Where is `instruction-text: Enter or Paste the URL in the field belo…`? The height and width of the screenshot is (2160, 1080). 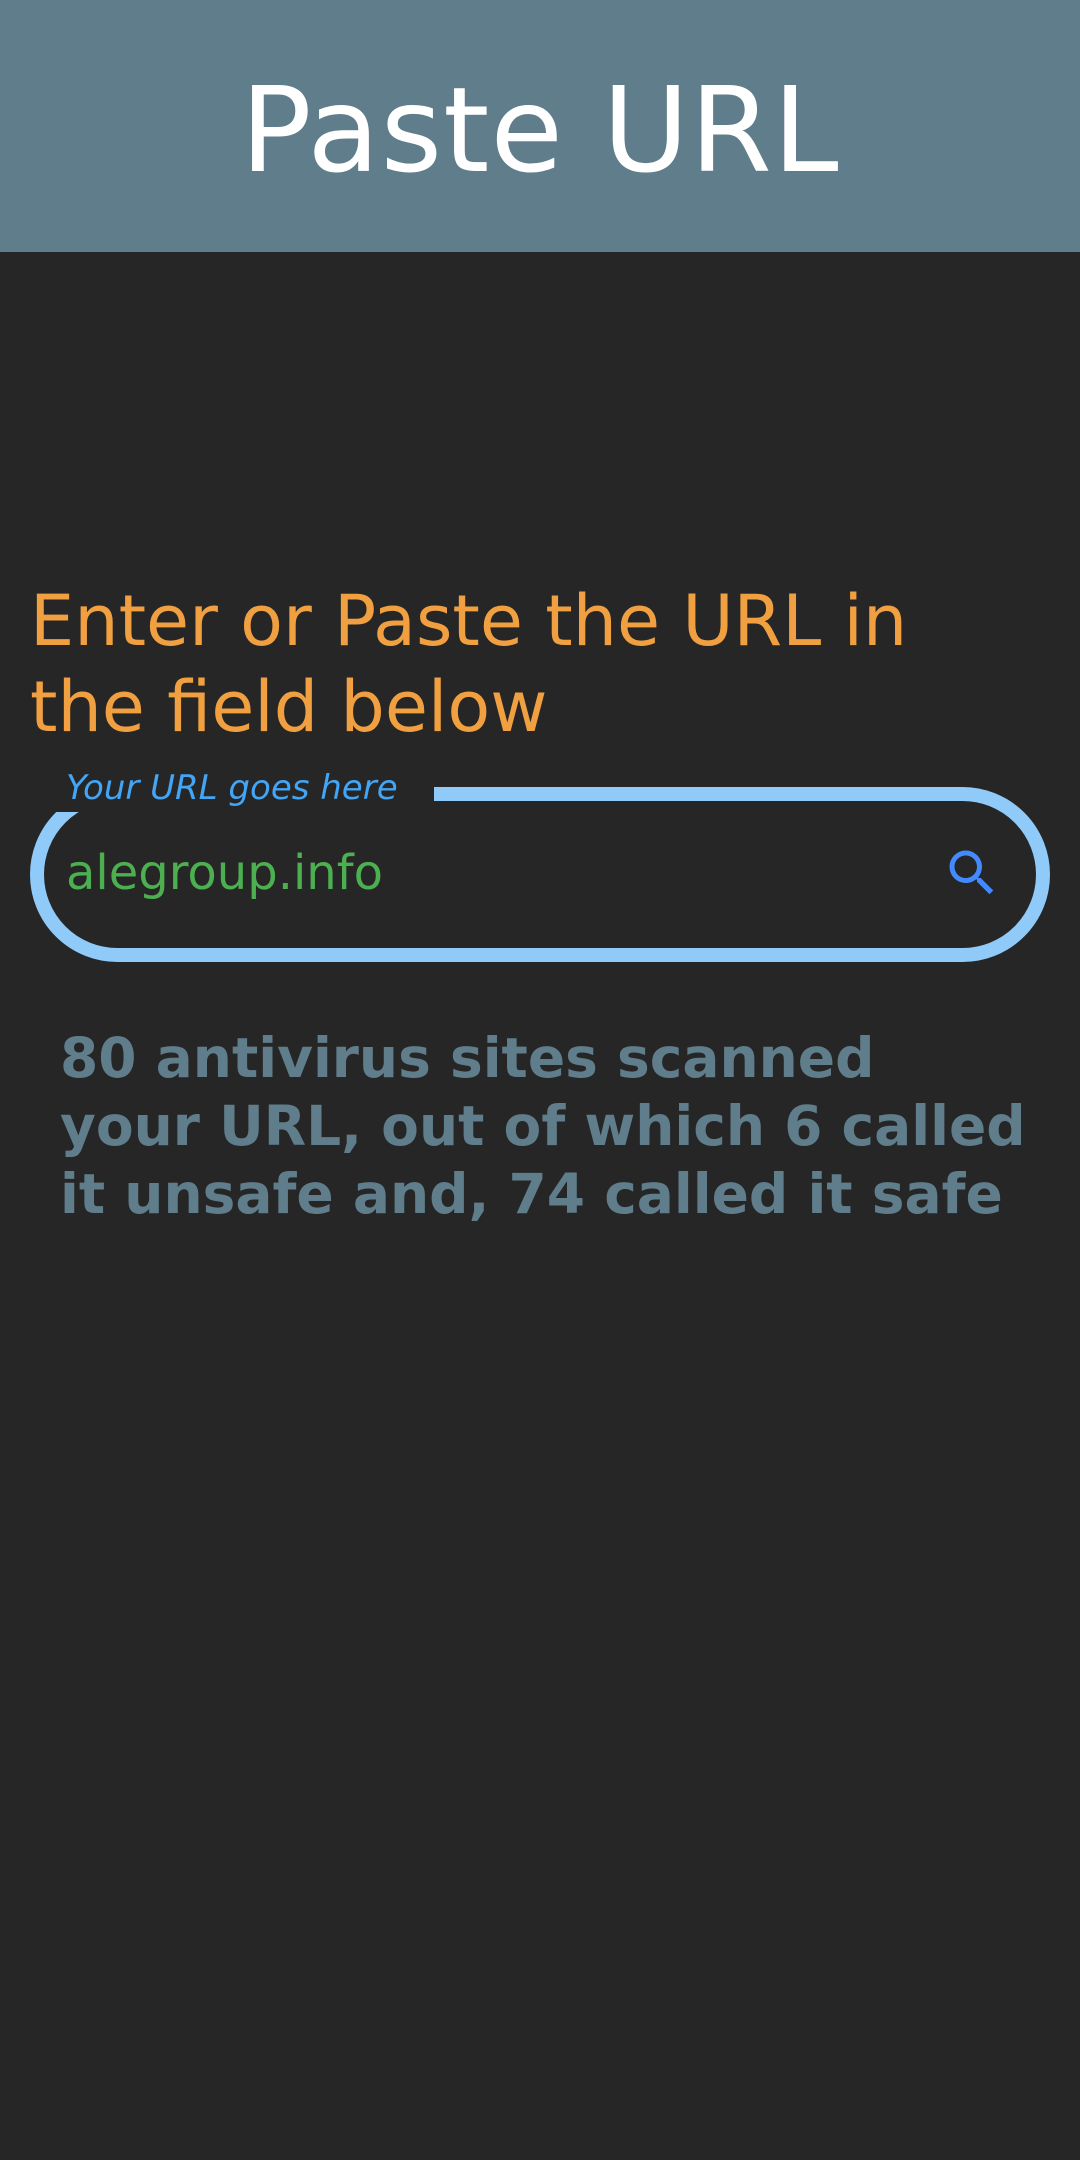
instruction-text: Enter or Paste the URL in the field belo… is located at coordinates (469, 664).